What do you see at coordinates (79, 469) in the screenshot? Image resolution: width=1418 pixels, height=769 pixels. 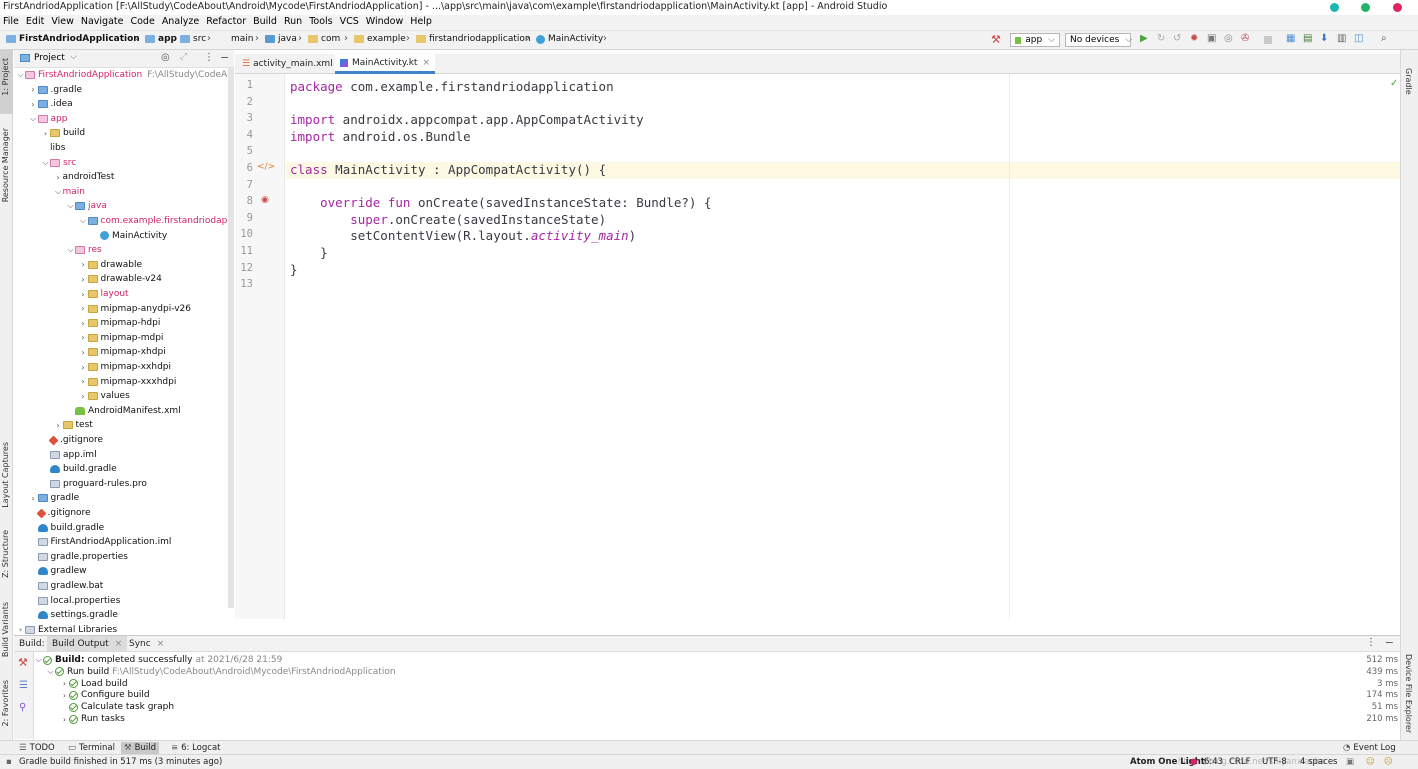 I see `tree-item: build.gradle` at bounding box center [79, 469].